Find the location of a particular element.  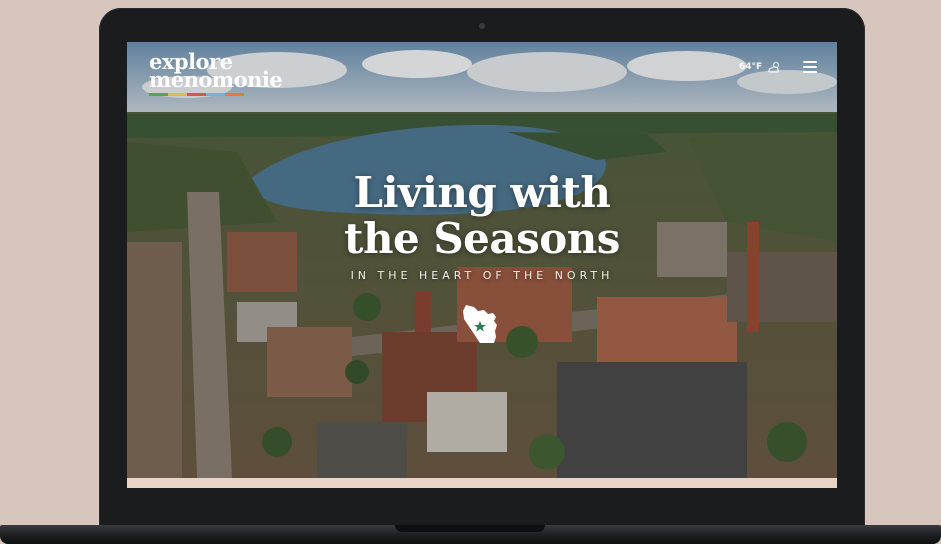

hero-headline: Living with the Seasons is located at coordinates (482, 216).